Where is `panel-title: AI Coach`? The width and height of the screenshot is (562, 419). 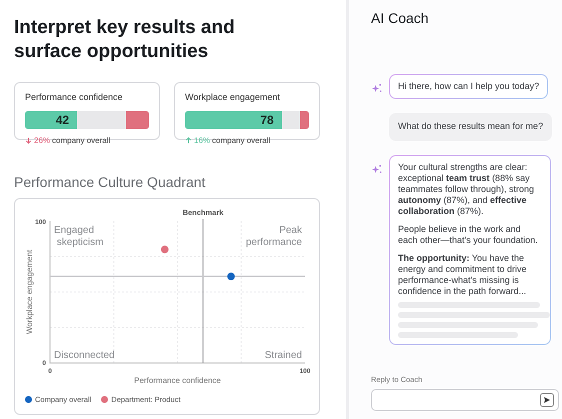 panel-title: AI Coach is located at coordinates (400, 18).